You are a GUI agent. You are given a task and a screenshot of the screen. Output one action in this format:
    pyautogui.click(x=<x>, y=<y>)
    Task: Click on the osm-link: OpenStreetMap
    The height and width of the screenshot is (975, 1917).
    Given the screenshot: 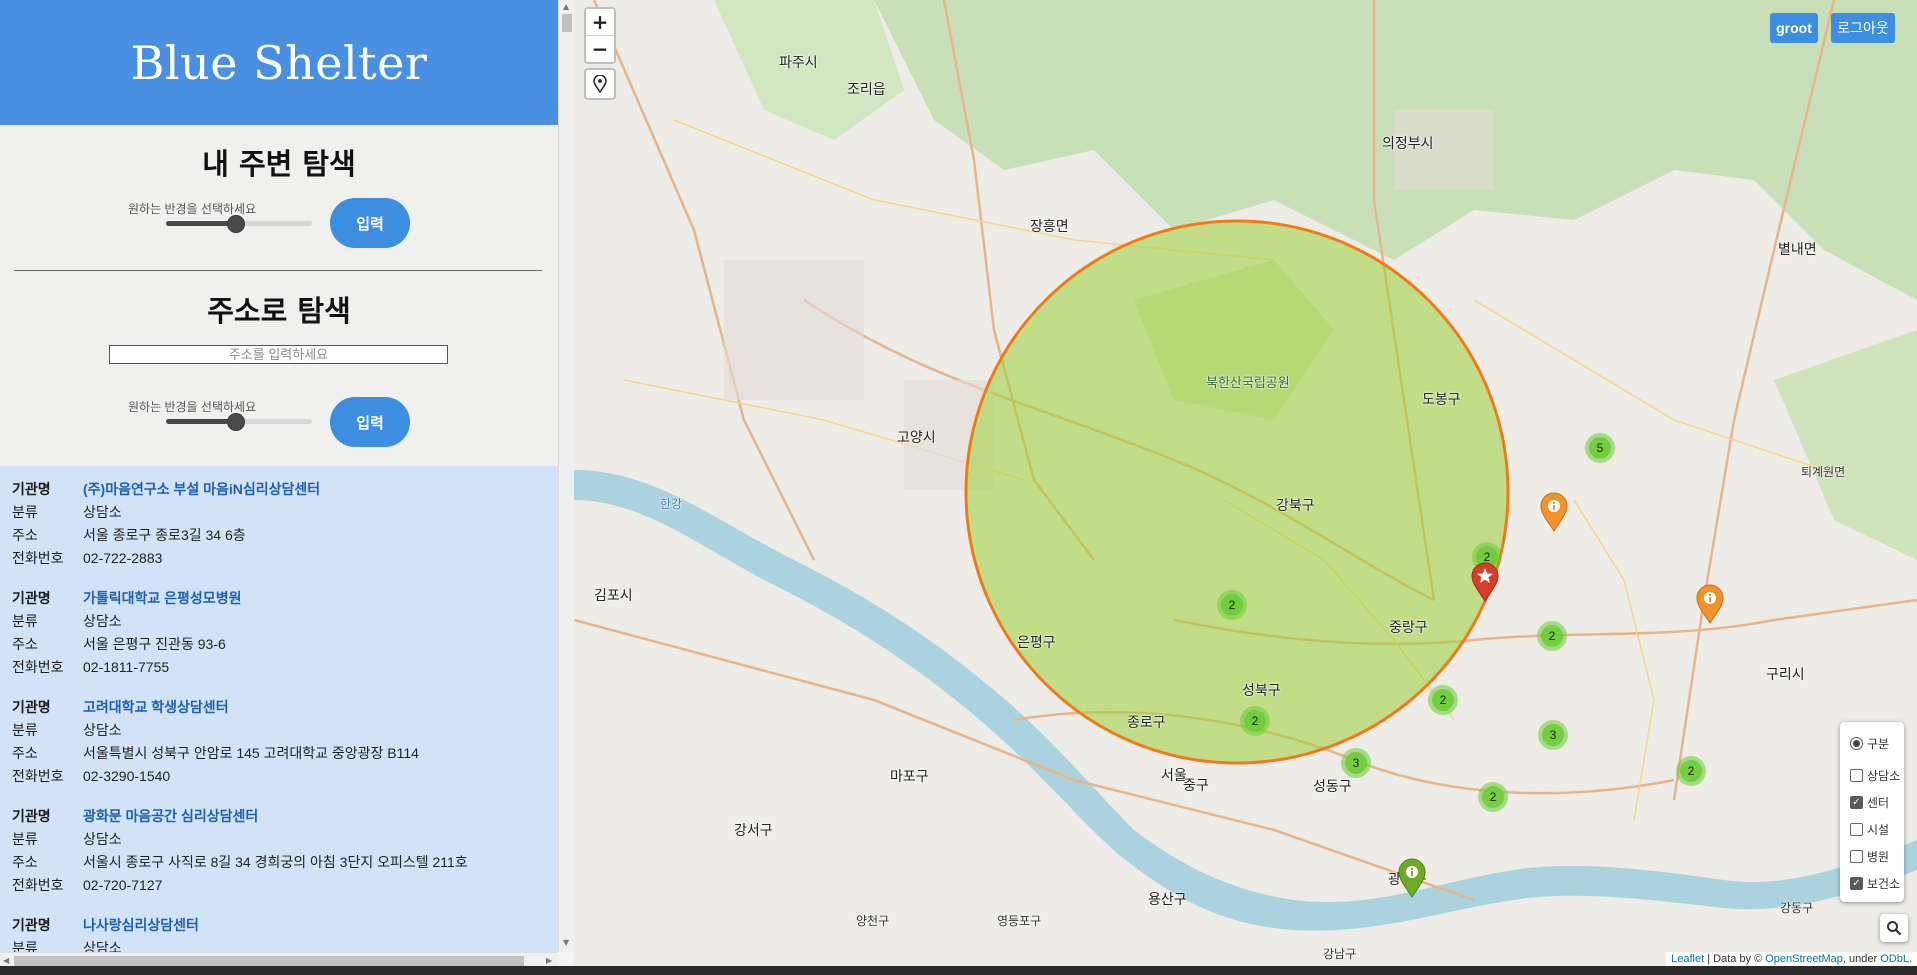 What is the action you would take?
    pyautogui.click(x=1804, y=959)
    